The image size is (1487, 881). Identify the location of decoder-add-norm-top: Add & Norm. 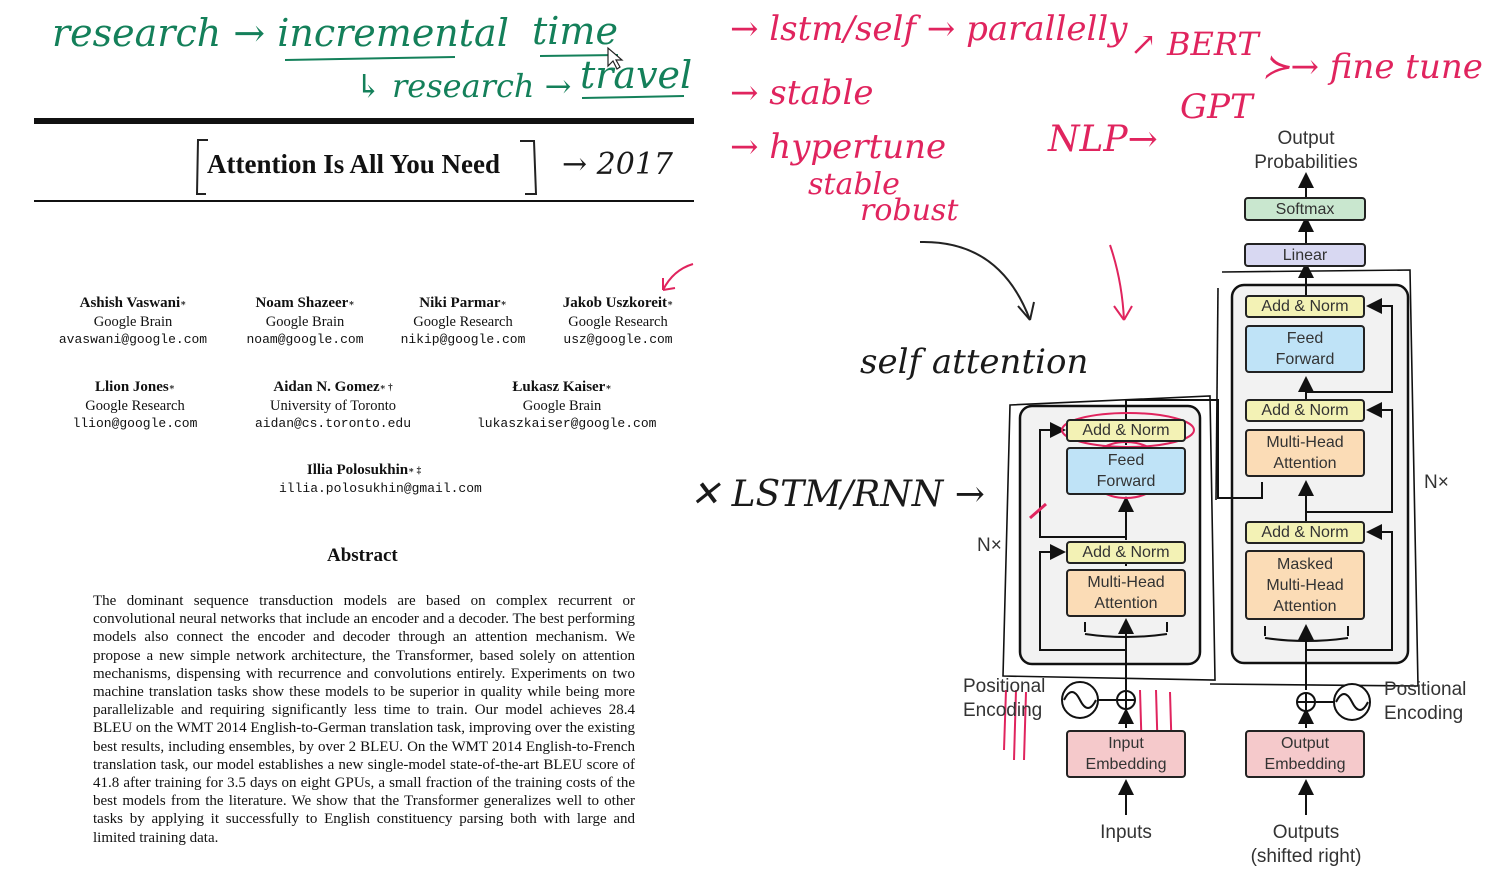
(1305, 306).